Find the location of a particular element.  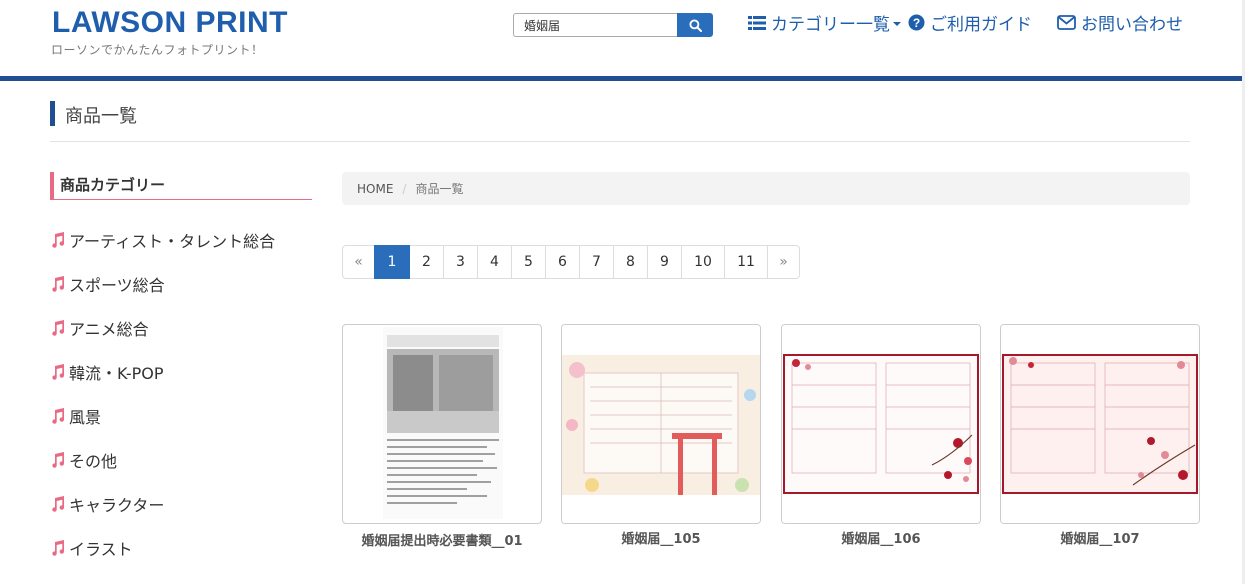

search-button is located at coordinates (695, 25).